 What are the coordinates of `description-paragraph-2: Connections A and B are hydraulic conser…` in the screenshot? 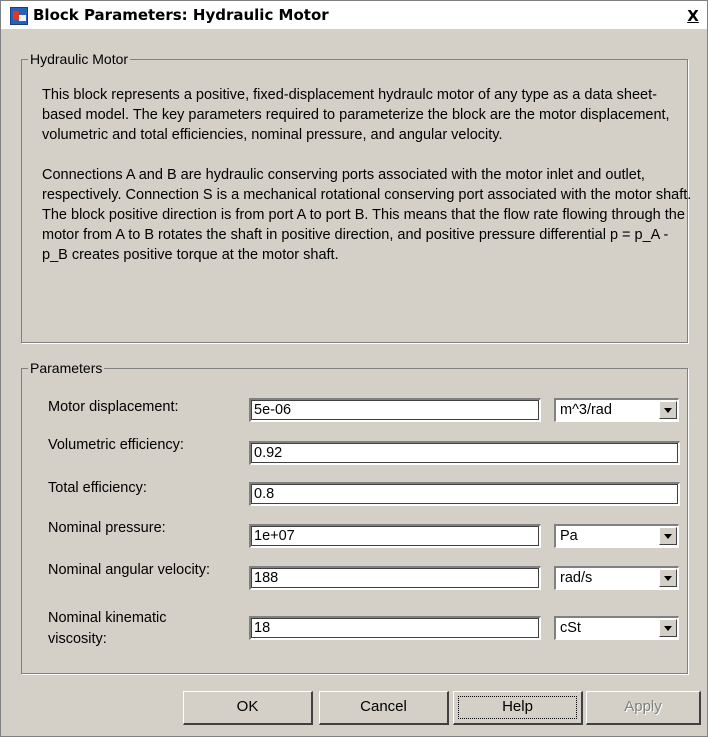 It's located at (367, 215).